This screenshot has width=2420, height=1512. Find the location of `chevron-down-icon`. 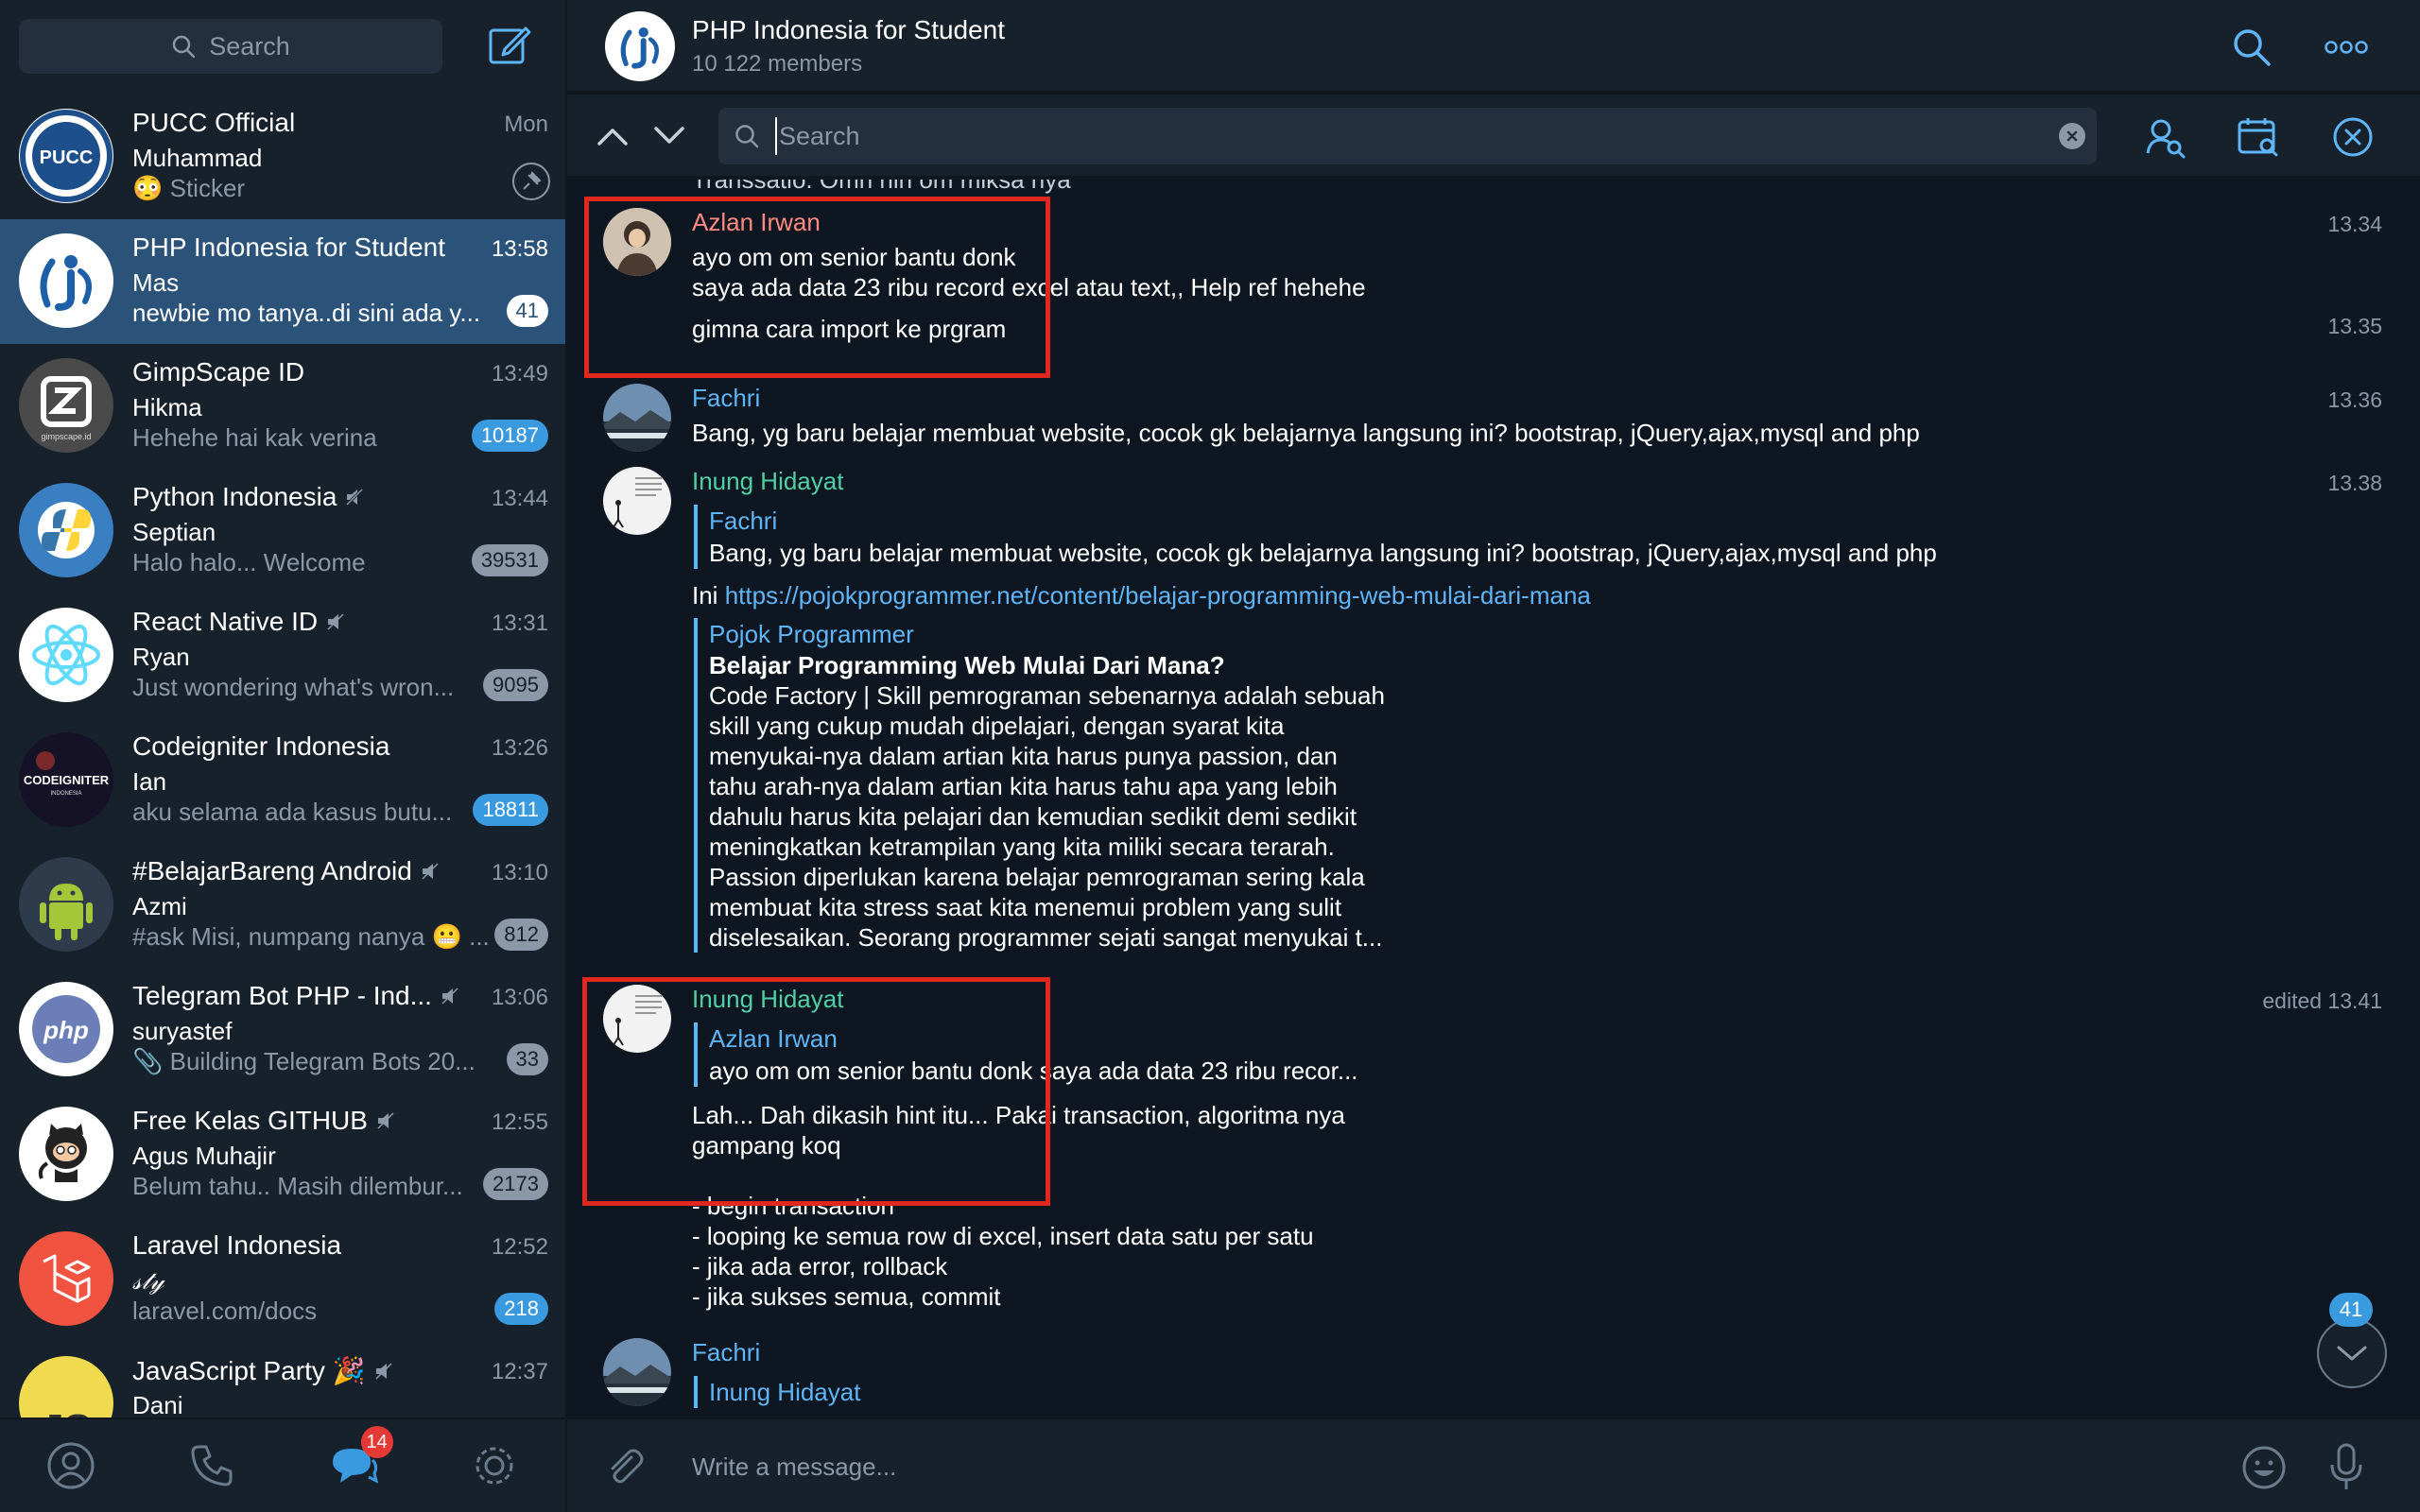

chevron-down-icon is located at coordinates (669, 136).